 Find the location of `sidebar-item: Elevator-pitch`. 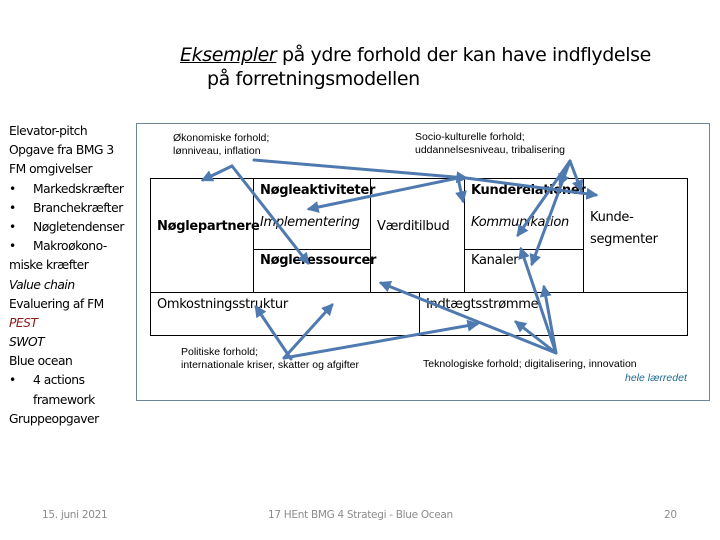

sidebar-item: Elevator-pitch is located at coordinates (66, 131).